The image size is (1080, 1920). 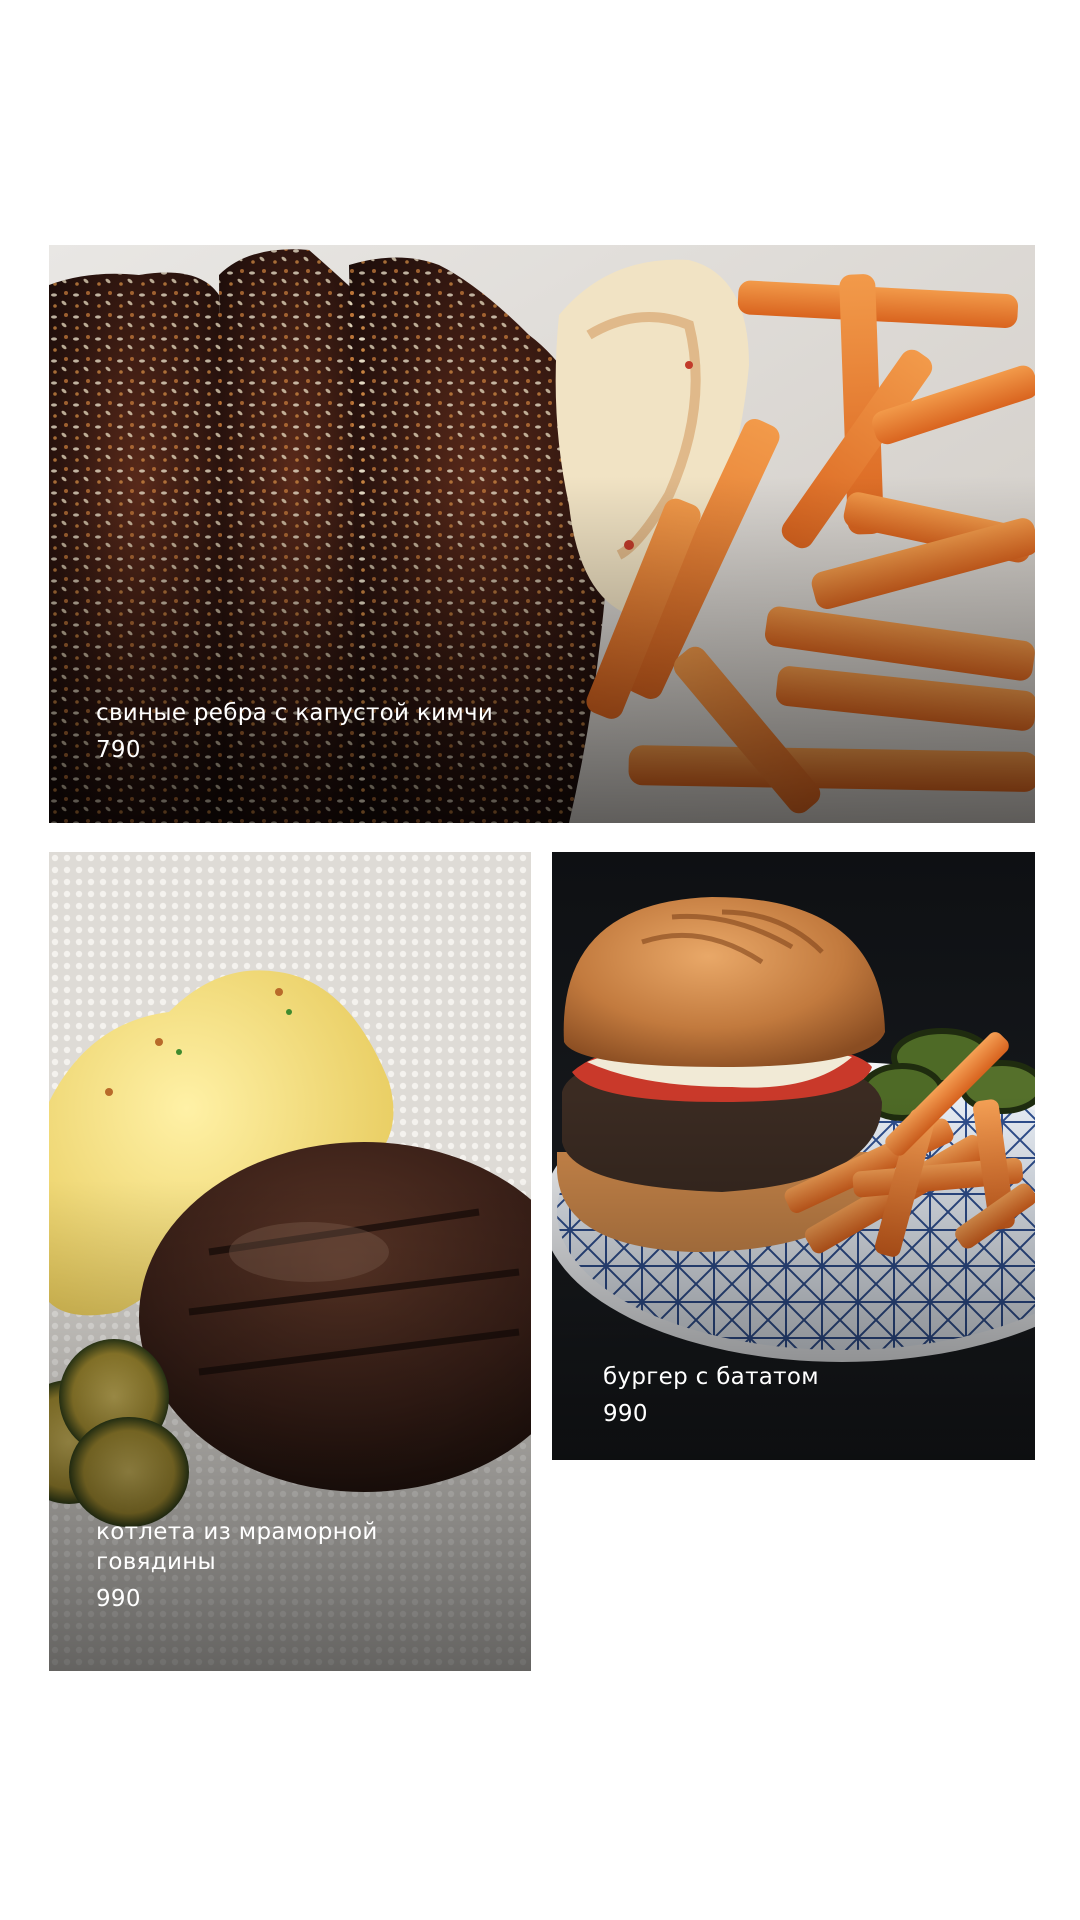 What do you see at coordinates (793, 1156) in the screenshot?
I see `menu-item-card-burger: бургер с бататом 990` at bounding box center [793, 1156].